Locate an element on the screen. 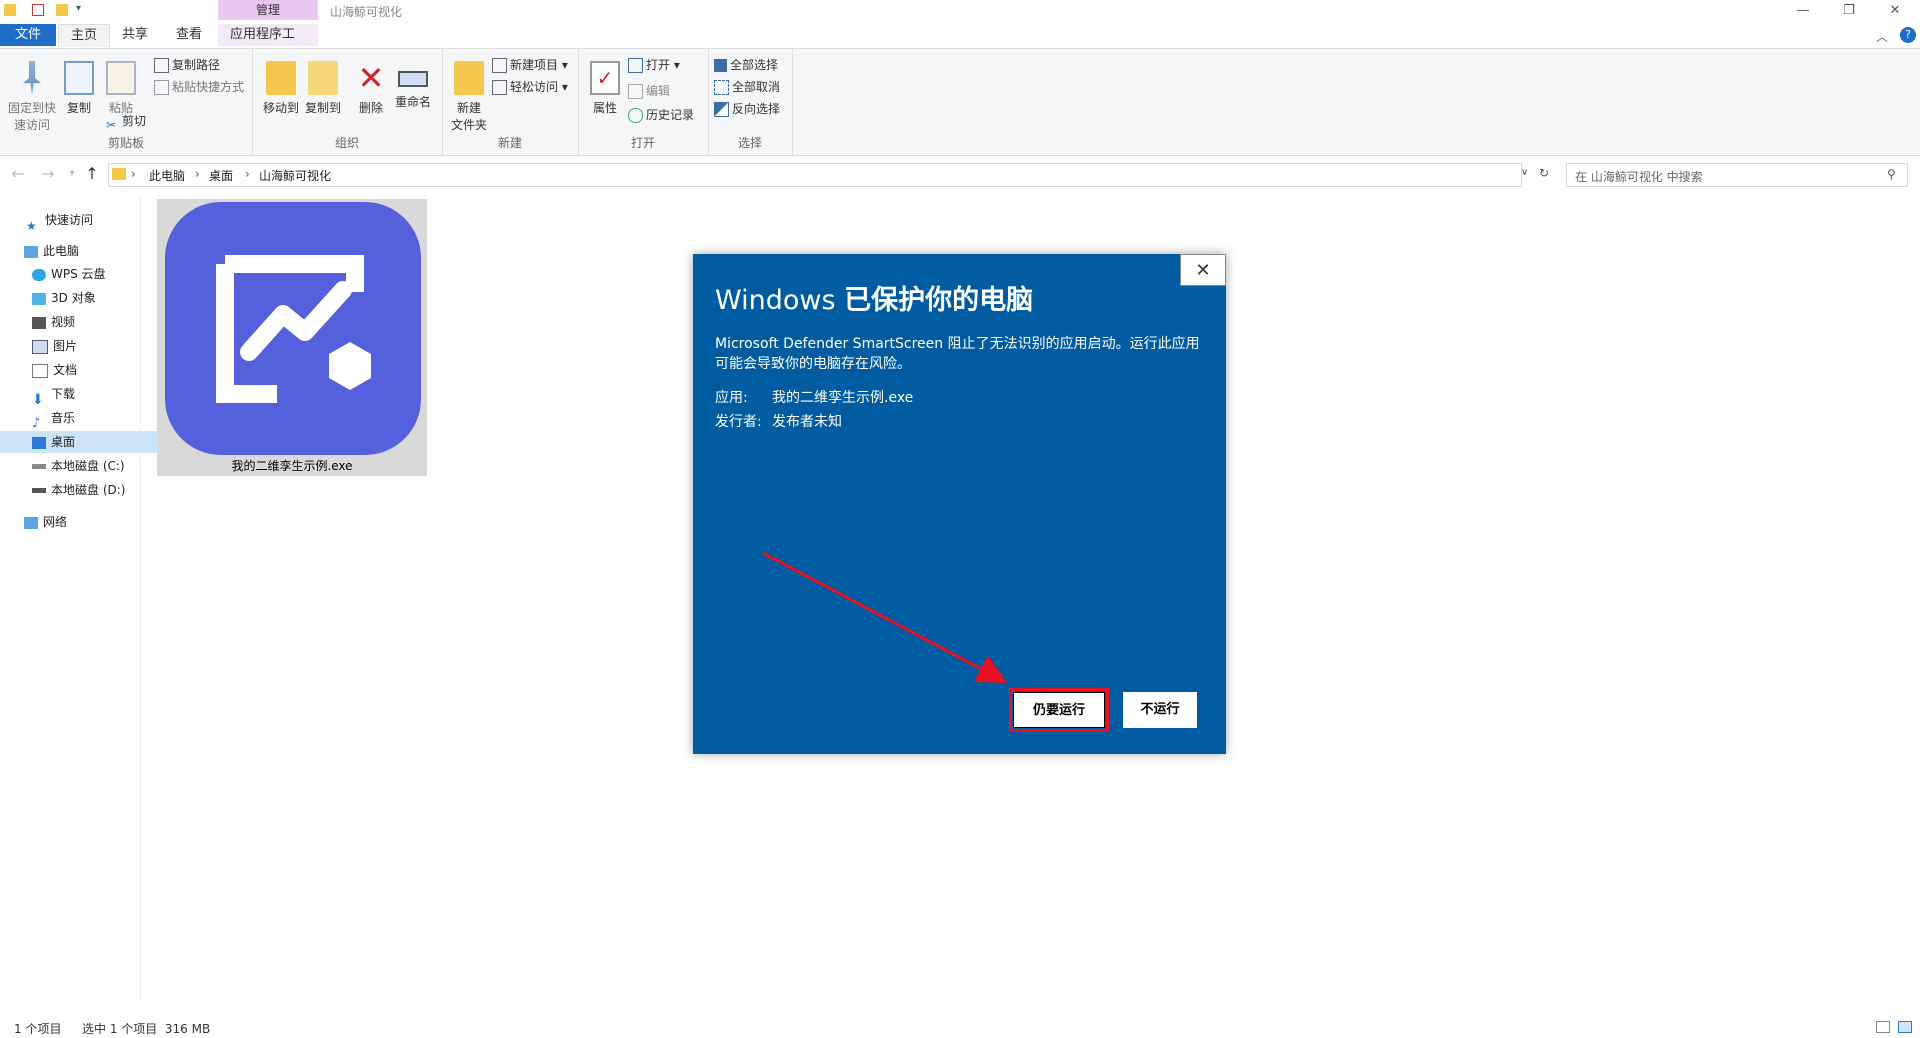 The height and width of the screenshot is (1038, 1920). open-group: ✓ 属性 打开 ▾ 编辑 历史记录 打开 is located at coordinates (643, 102).